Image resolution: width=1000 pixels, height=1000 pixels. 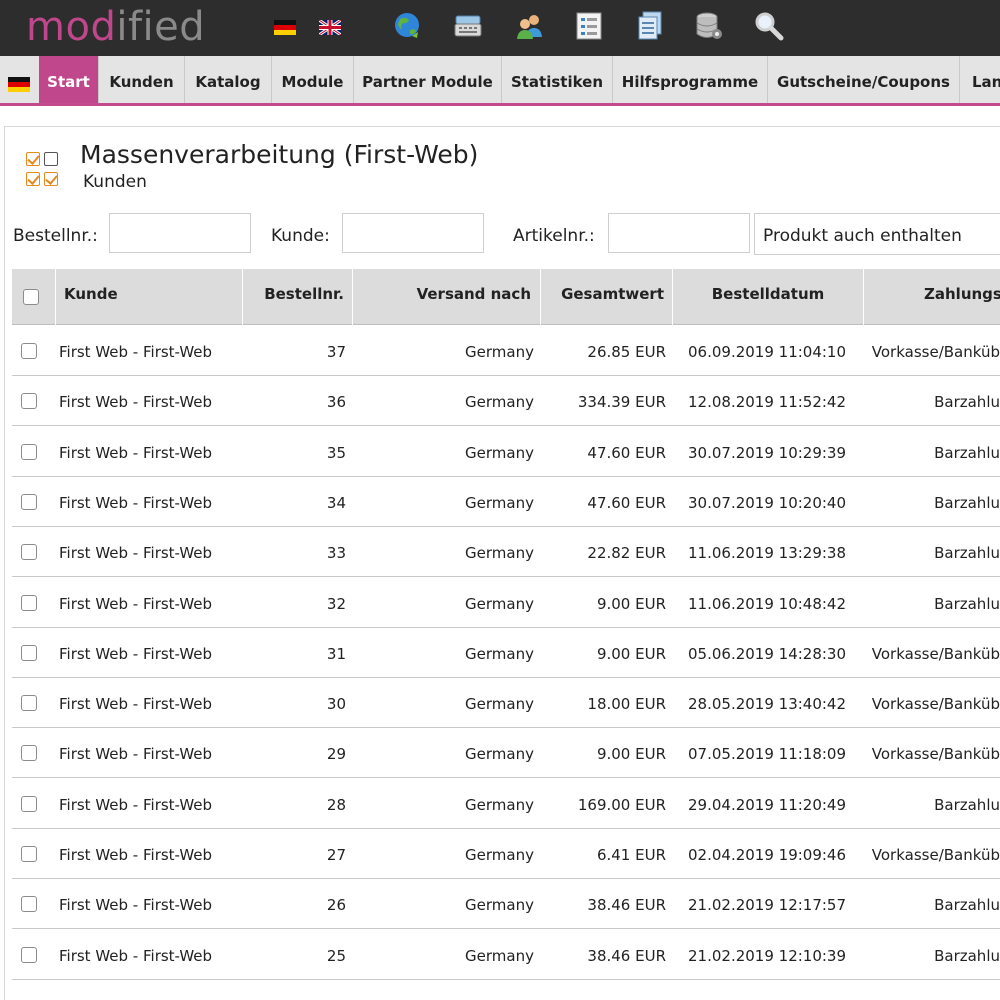 What do you see at coordinates (606, 297) in the screenshot?
I see `col-gesamtwert: Gesamtwert` at bounding box center [606, 297].